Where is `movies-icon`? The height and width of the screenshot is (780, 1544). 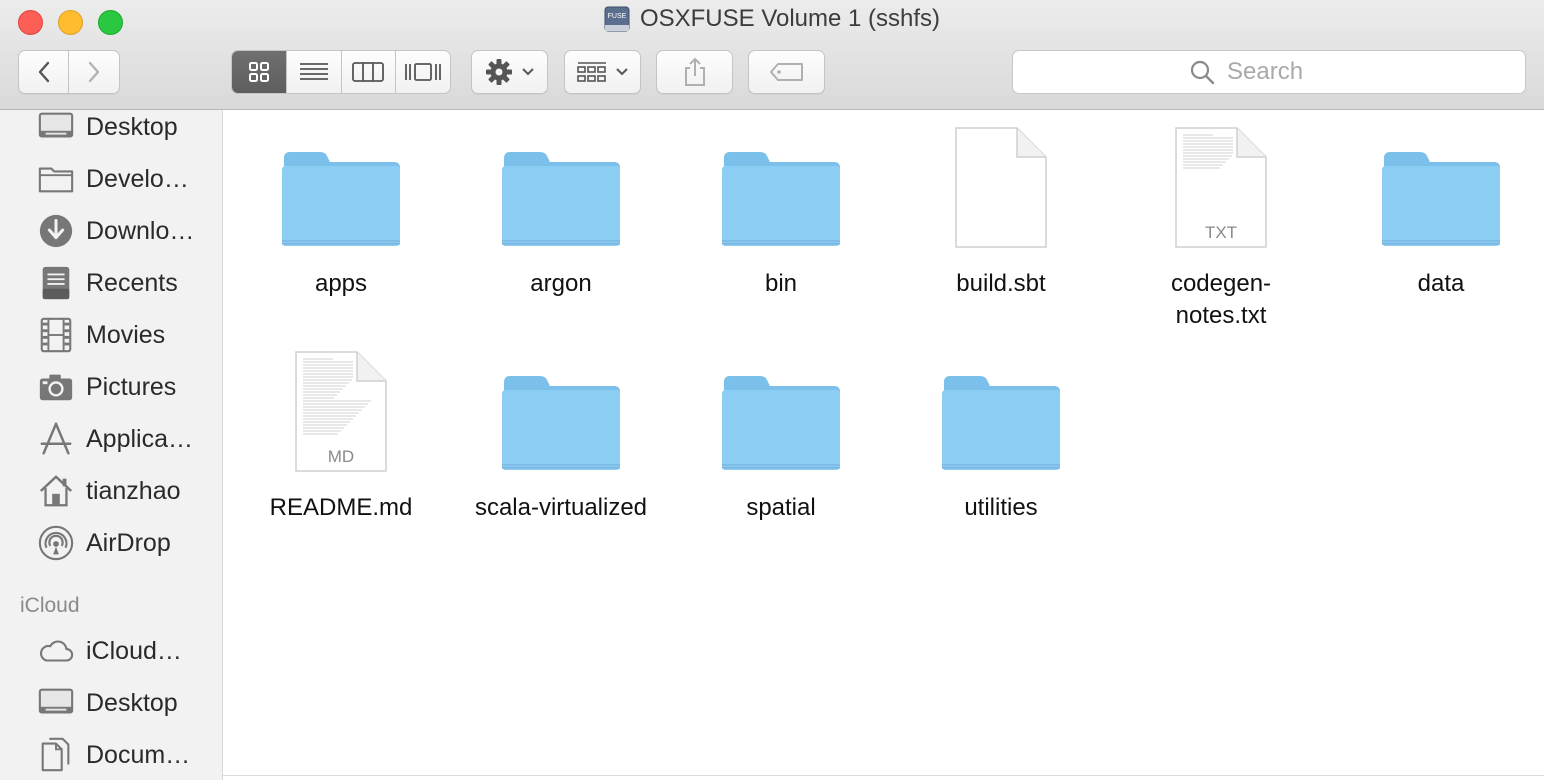 movies-icon is located at coordinates (56, 335).